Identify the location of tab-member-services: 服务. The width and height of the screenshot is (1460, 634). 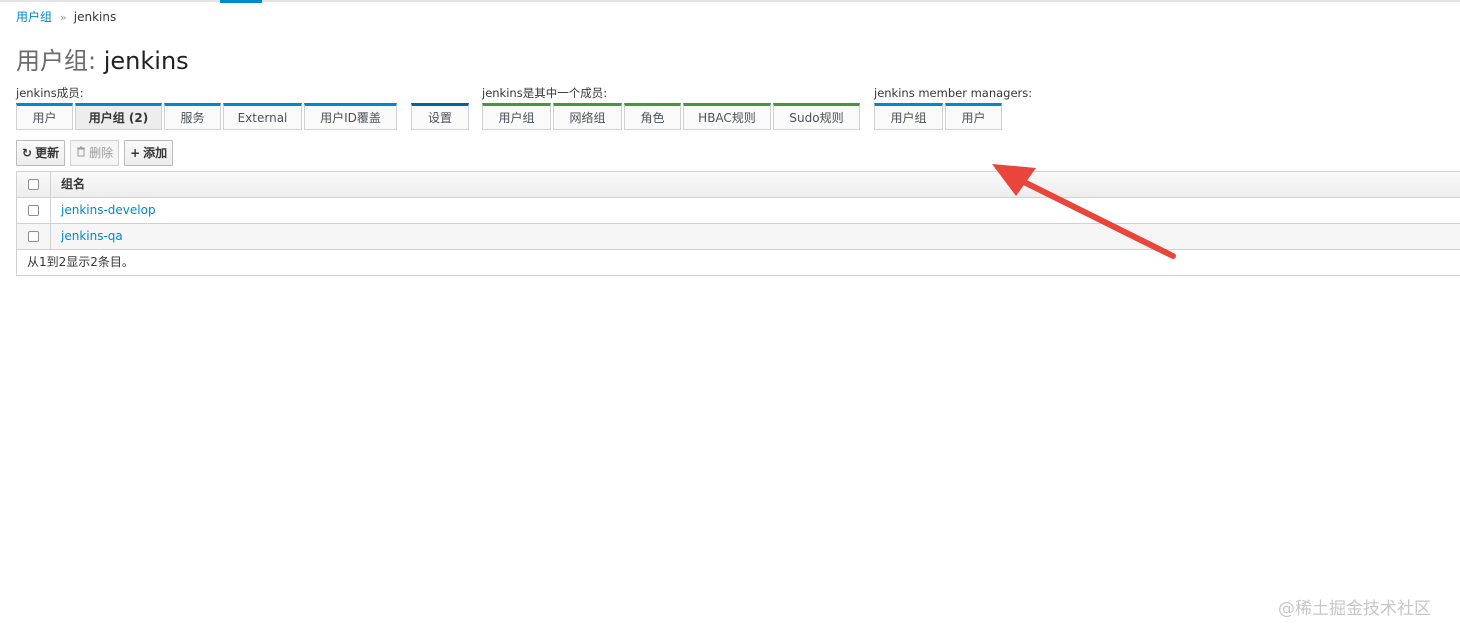
(192, 116).